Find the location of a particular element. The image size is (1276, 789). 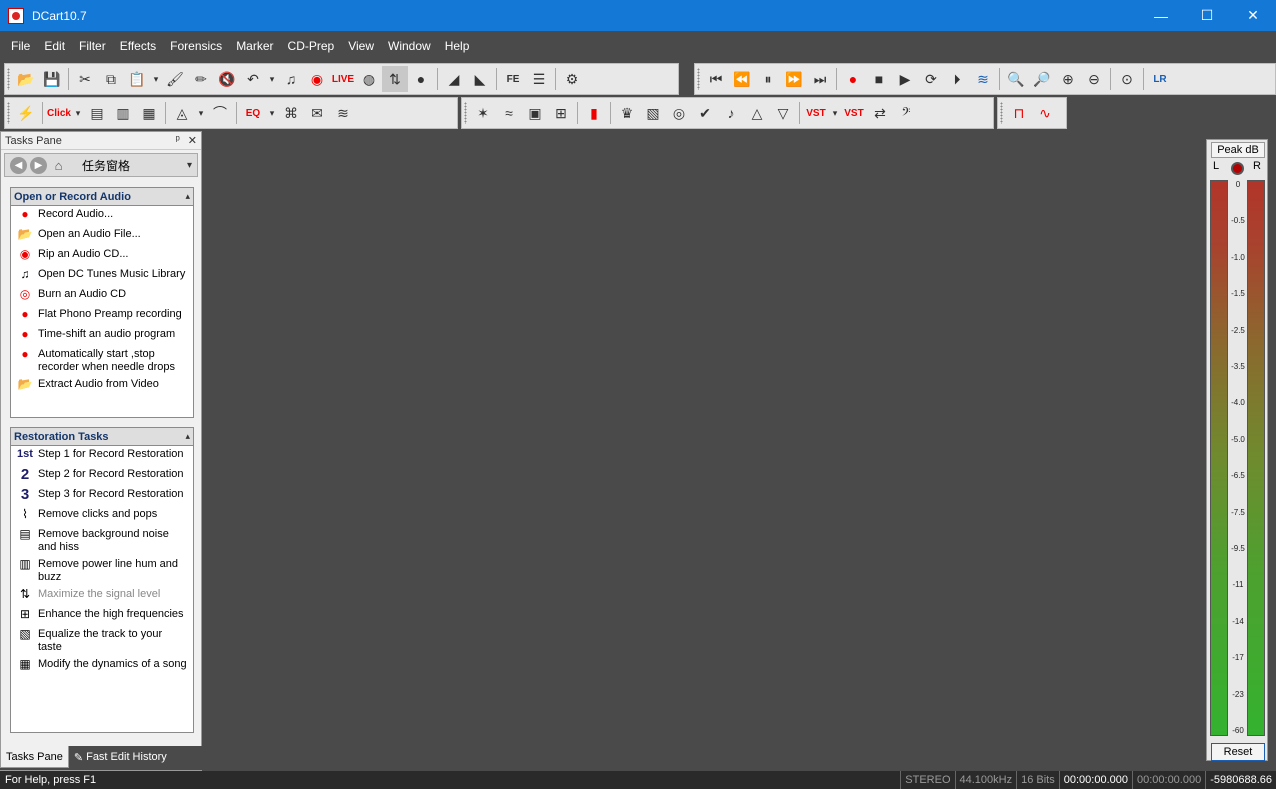

clip-led-icon is located at coordinates (1237, 168).